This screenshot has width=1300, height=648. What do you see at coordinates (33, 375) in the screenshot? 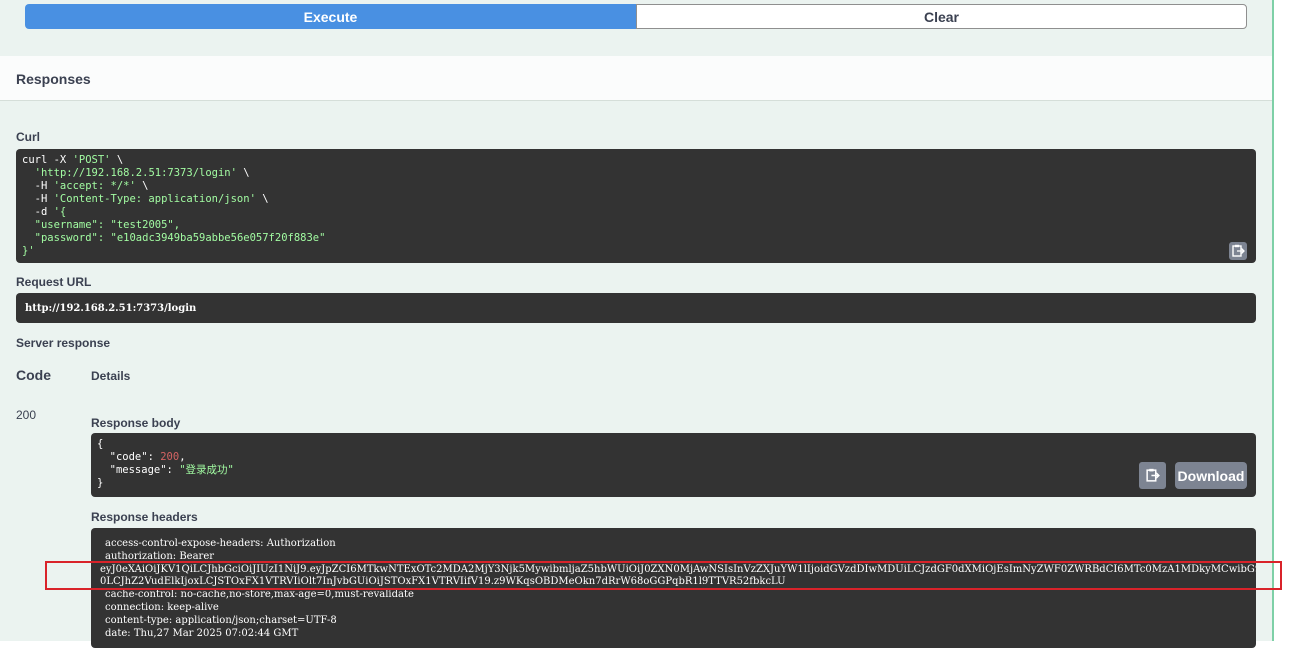
I see `code-column-header: Code` at bounding box center [33, 375].